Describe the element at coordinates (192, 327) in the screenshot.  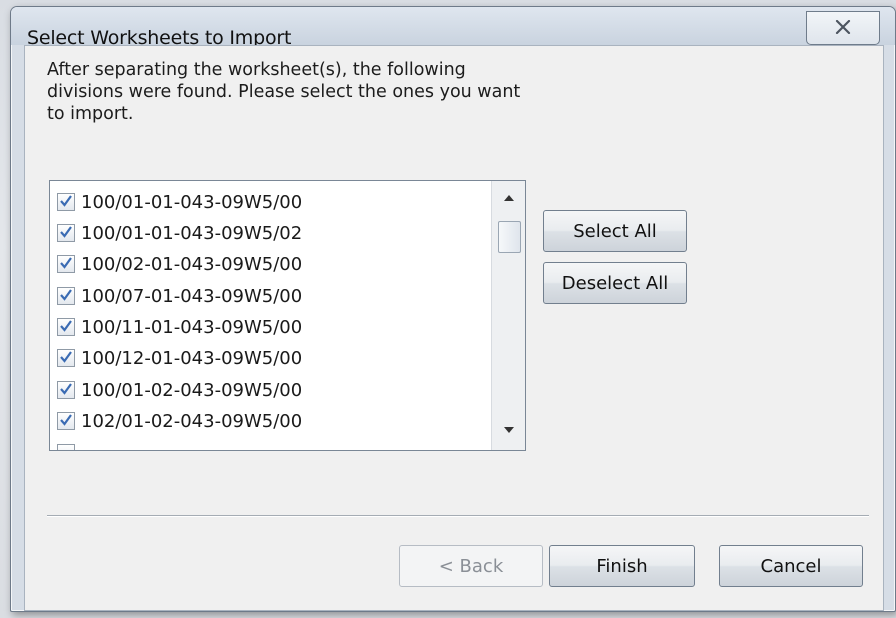
I see `worksheet-label: 100/11-01-043-09W5/00` at that location.